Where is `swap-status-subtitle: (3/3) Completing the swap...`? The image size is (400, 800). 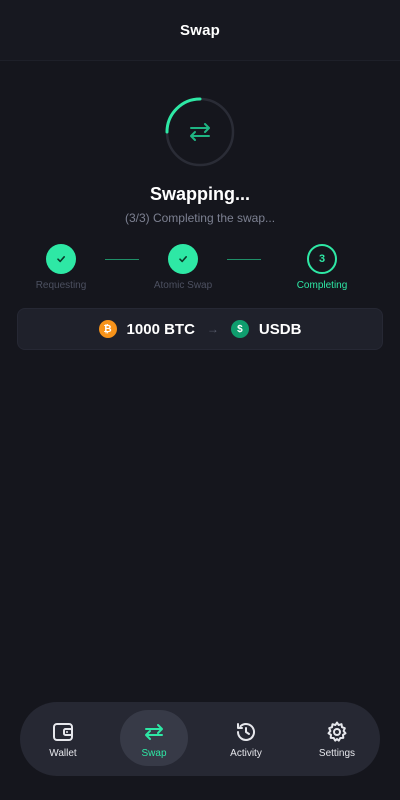 swap-status-subtitle: (3/3) Completing the swap... is located at coordinates (200, 218).